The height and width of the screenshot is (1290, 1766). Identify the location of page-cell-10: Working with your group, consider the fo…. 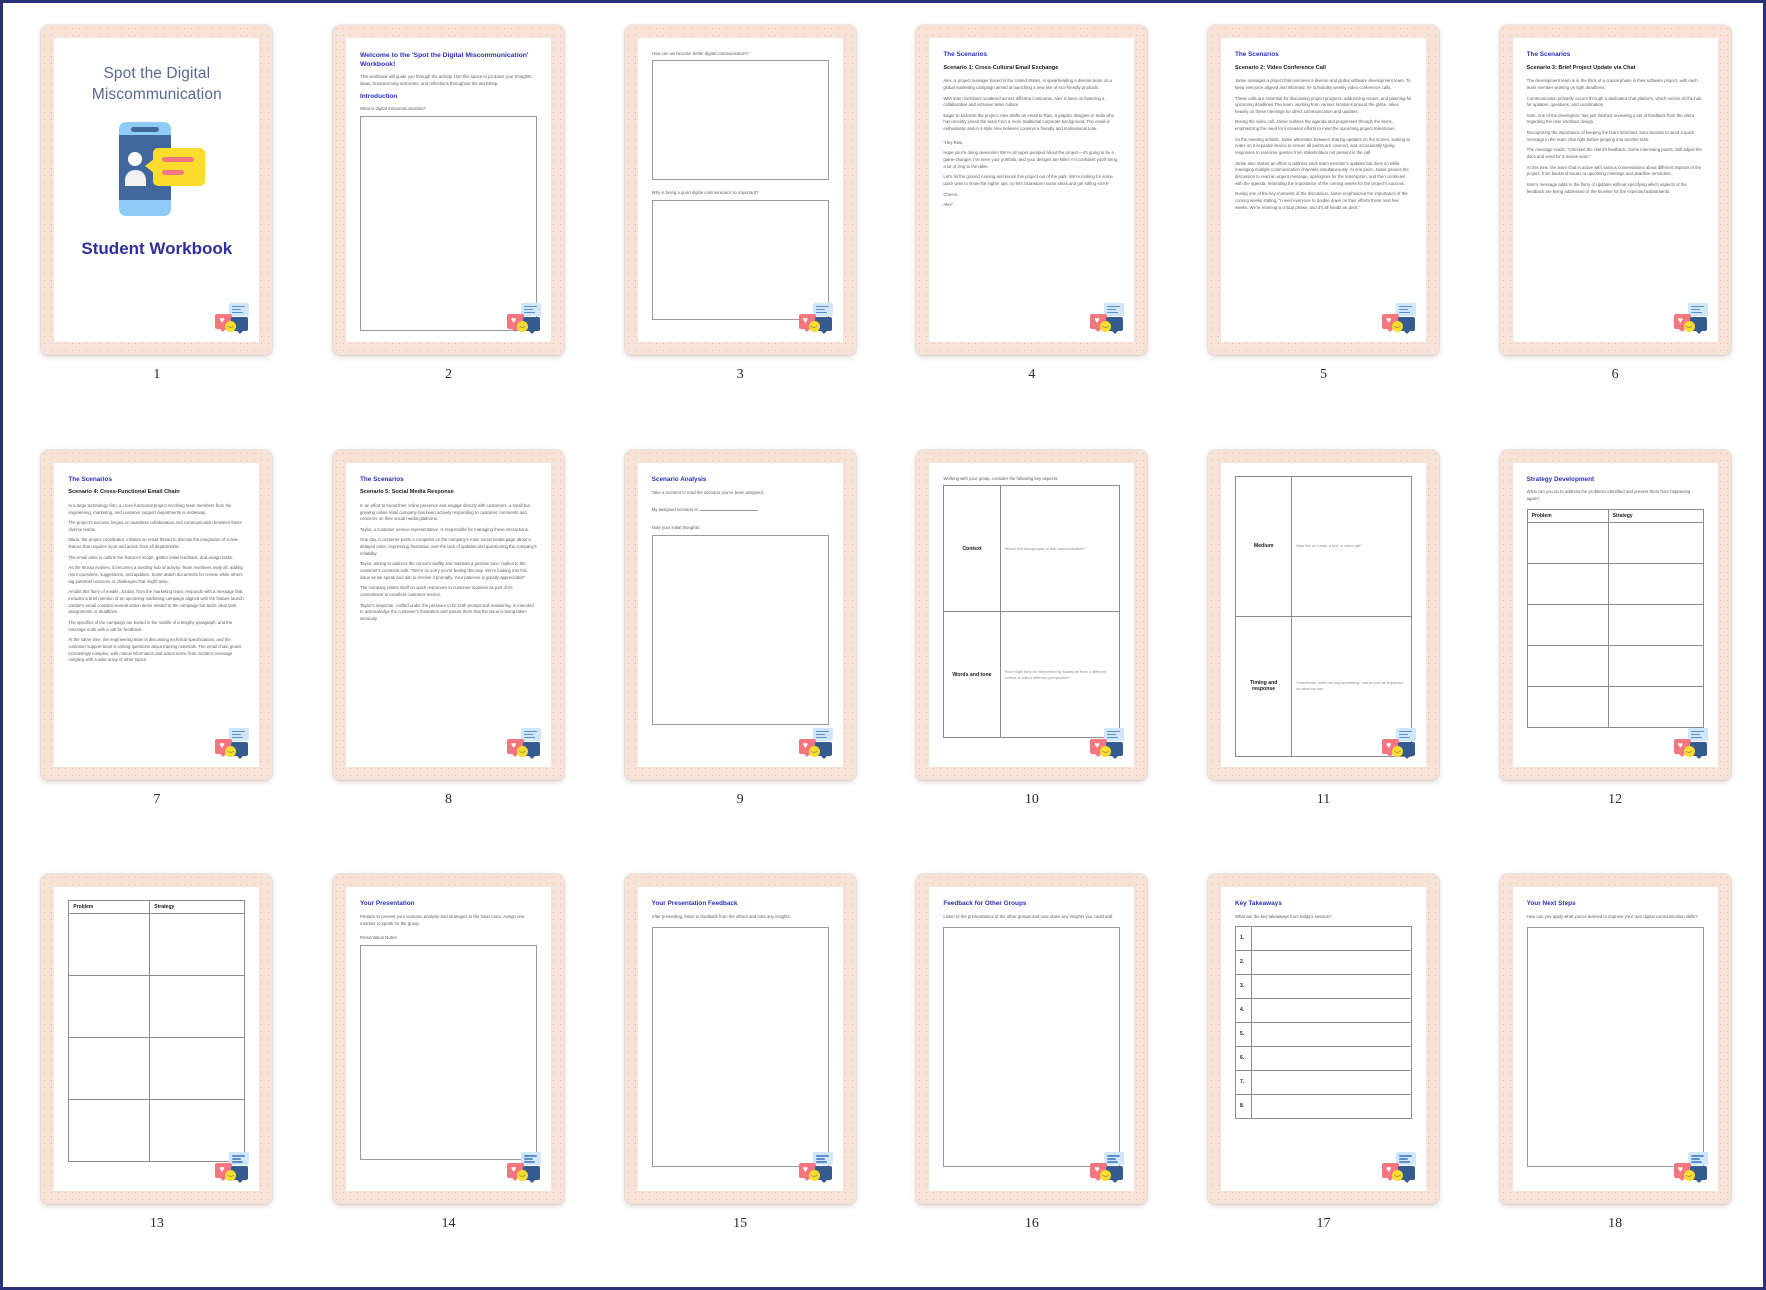
(1032, 648).